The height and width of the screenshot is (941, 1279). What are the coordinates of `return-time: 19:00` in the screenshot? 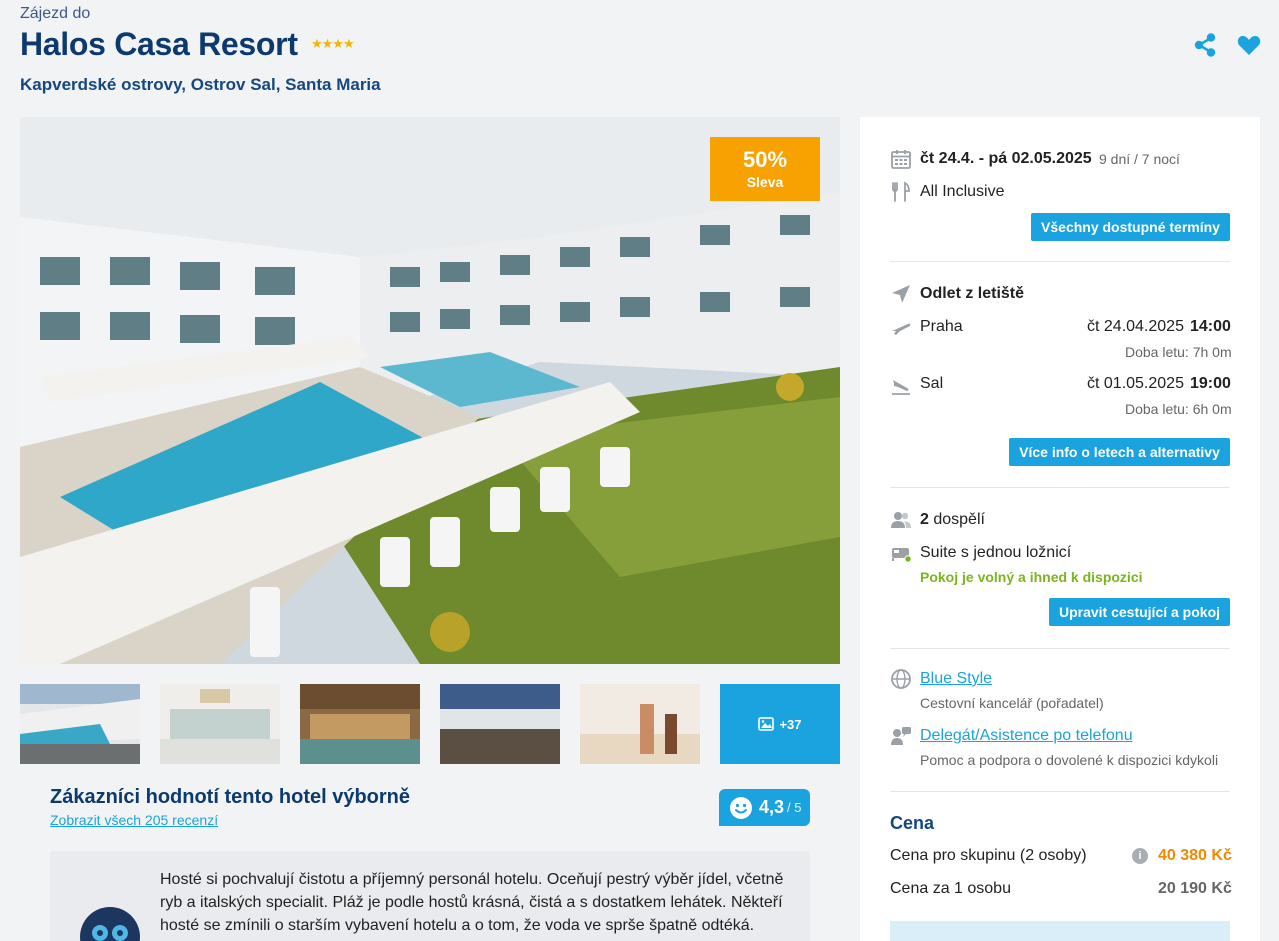 It's located at (1210, 383).